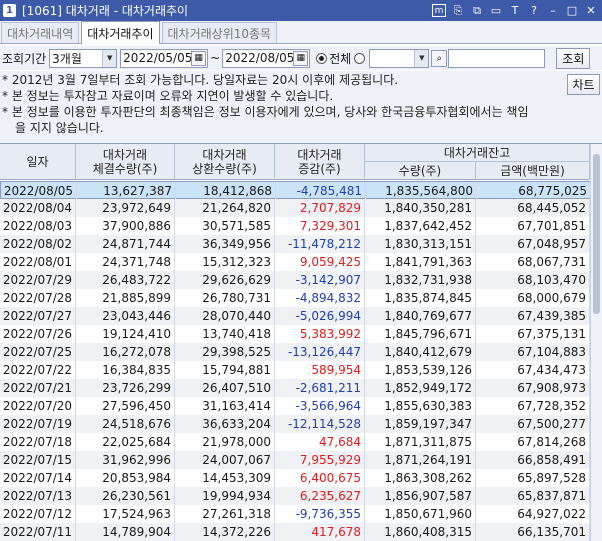 This screenshot has width=602, height=541. What do you see at coordinates (533, 298) in the screenshot?
I see `cell-balance-amt: 68,000,679` at bounding box center [533, 298].